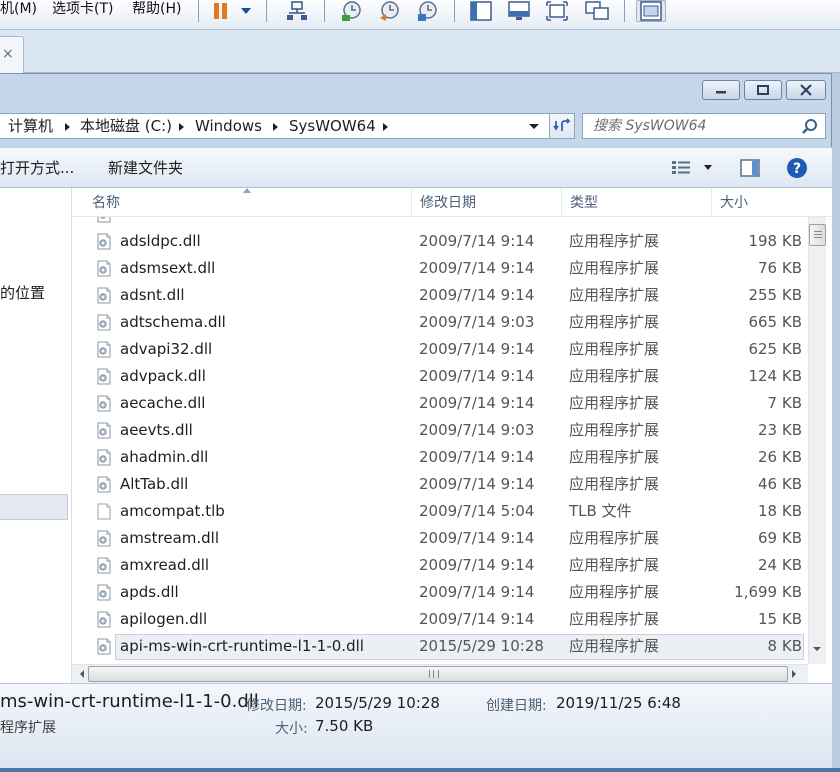 The width and height of the screenshot is (840, 772). I want to click on file-size: 18 KB, so click(780, 511).